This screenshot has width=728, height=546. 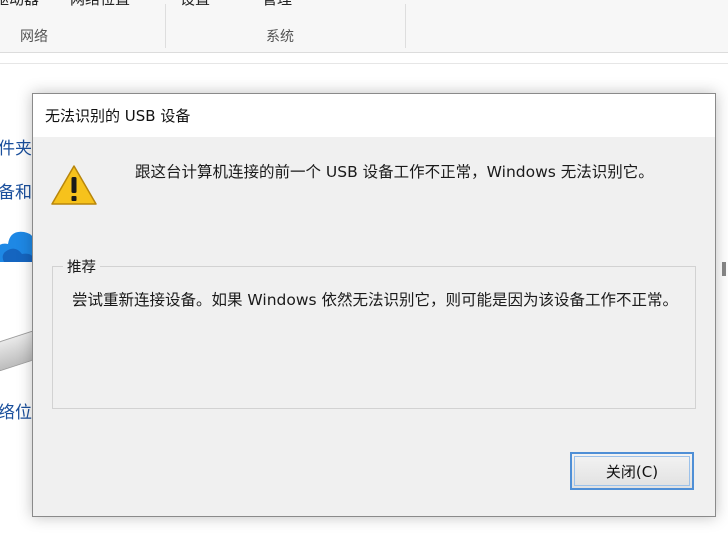 What do you see at coordinates (17, 351) in the screenshot?
I see `network-drive-icon` at bounding box center [17, 351].